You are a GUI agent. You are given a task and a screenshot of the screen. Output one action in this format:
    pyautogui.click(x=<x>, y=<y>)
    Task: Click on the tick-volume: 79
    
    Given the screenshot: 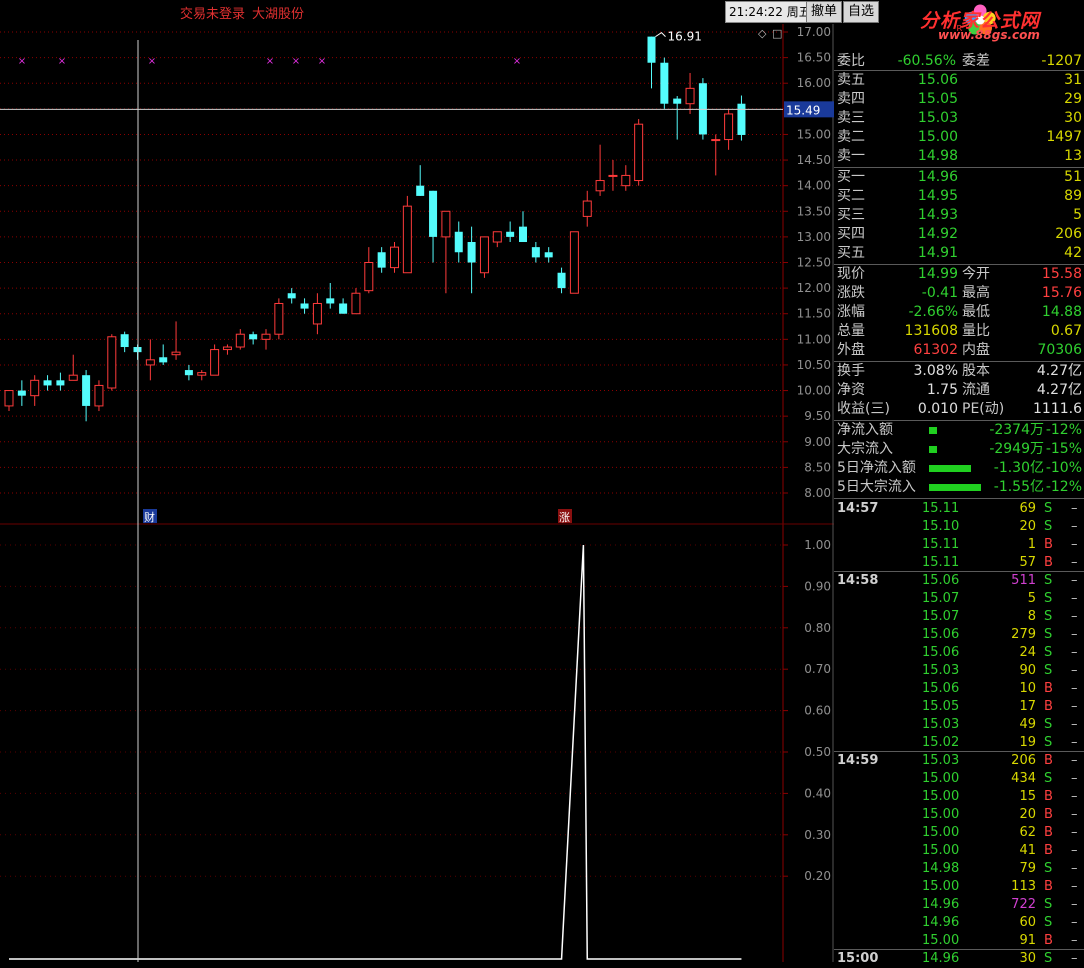 What is the action you would take?
    pyautogui.click(x=1027, y=868)
    